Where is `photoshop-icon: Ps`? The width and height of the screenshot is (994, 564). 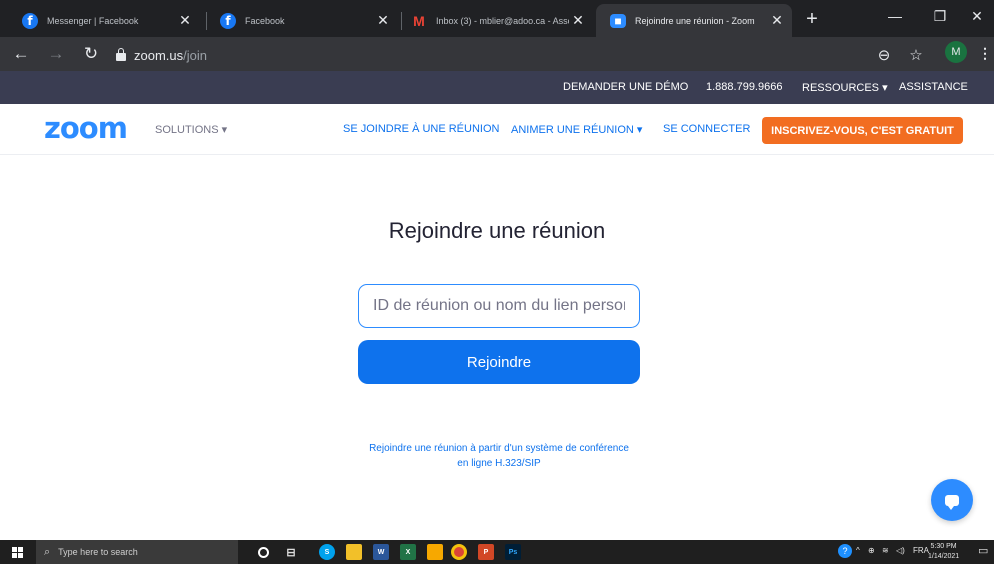 photoshop-icon: Ps is located at coordinates (513, 552).